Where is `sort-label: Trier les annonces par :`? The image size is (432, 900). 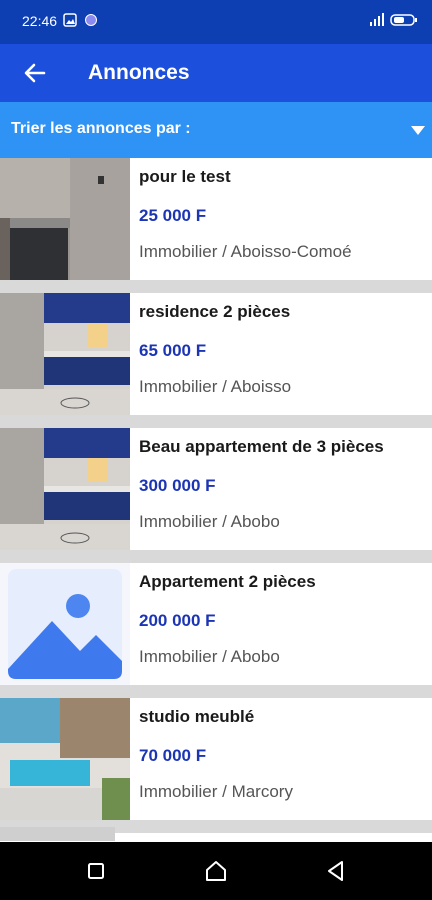
sort-label: Trier les annonces par : is located at coordinates (101, 128).